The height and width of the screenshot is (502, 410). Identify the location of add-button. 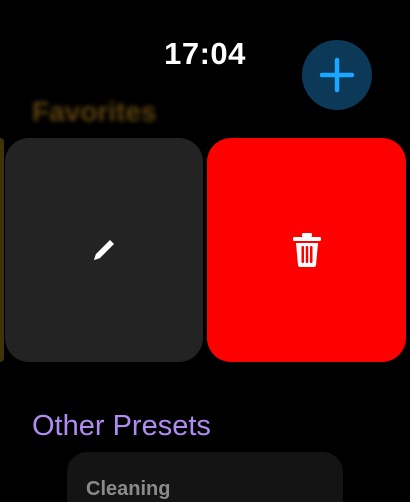
(337, 75).